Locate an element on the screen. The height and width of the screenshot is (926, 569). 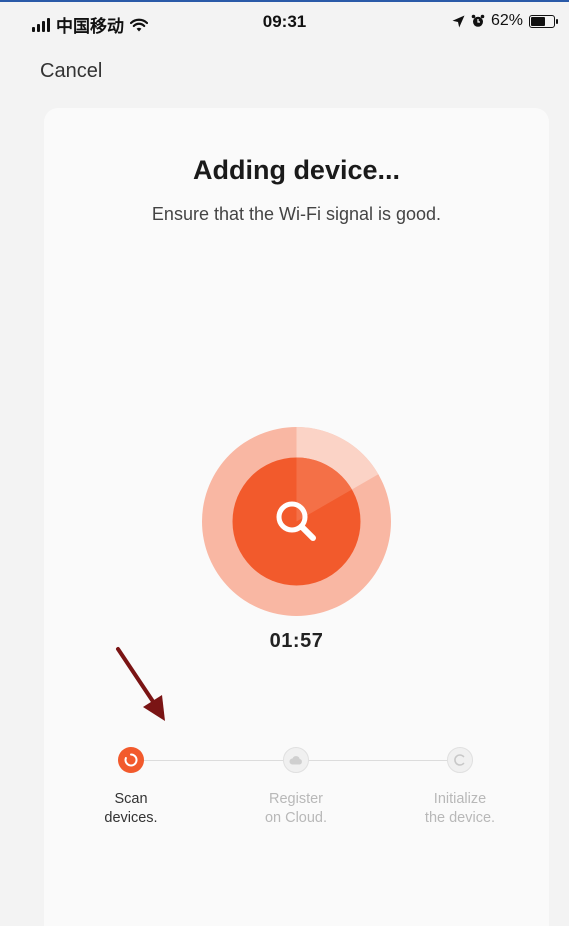
spinner-icon is located at coordinates (131, 760).